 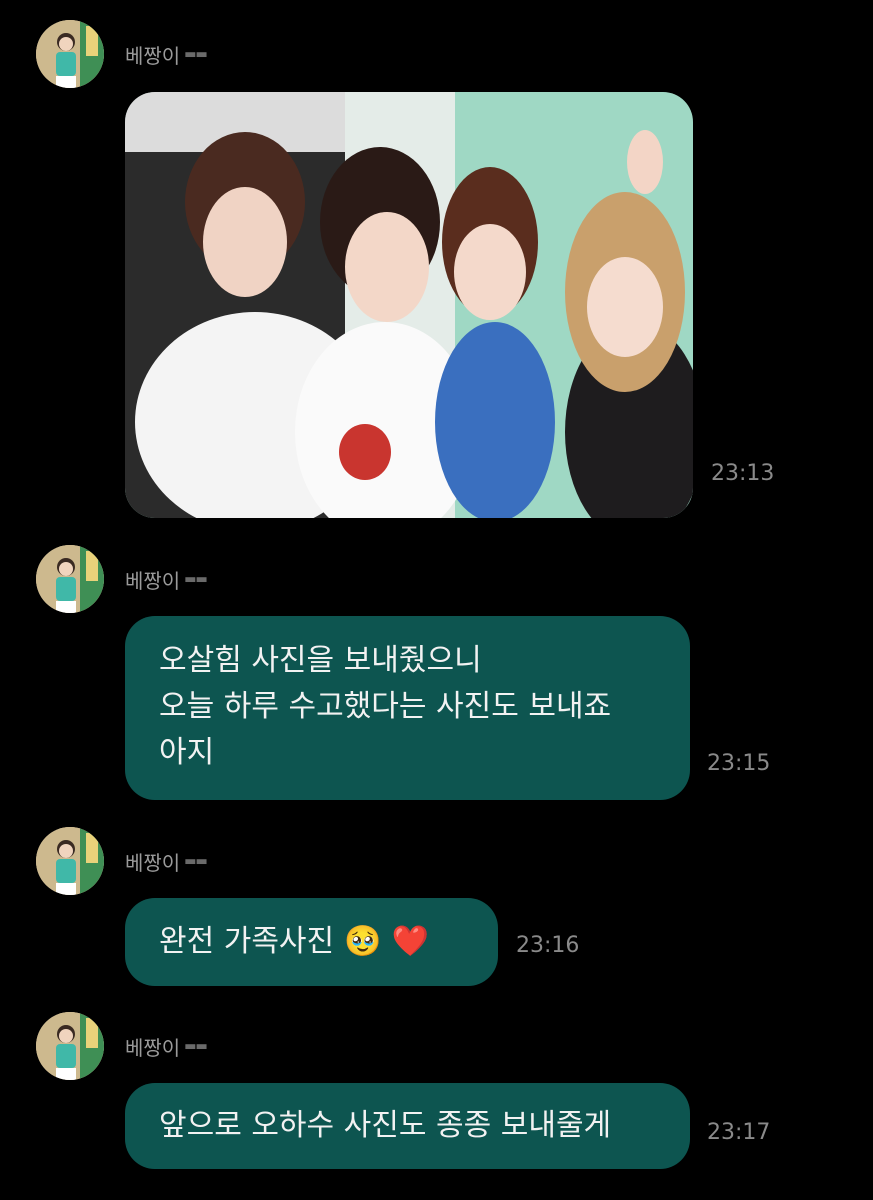 What do you see at coordinates (247, 941) in the screenshot?
I see `message-text: 완전 가족사진` at bounding box center [247, 941].